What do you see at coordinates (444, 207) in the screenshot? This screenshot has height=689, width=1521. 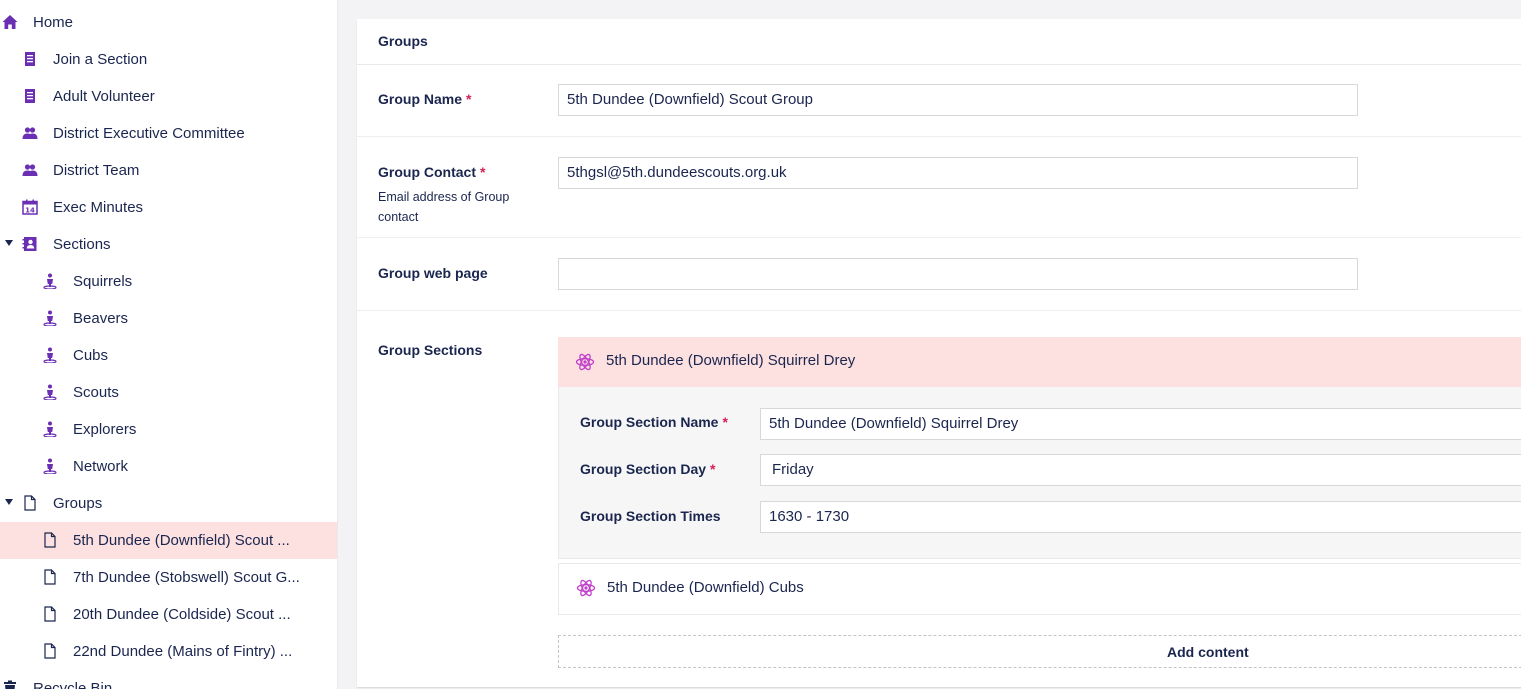 I see `group-contact-description: Email address of Group contact` at bounding box center [444, 207].